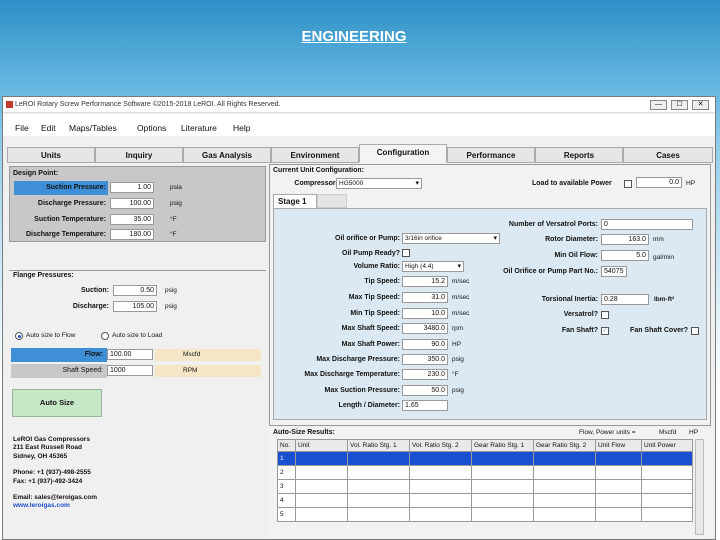 This screenshot has height=540, width=720. What do you see at coordinates (378, 445) in the screenshot?
I see `col-vol-ratio-1: Vol. Ratio Stg. 1` at bounding box center [378, 445].